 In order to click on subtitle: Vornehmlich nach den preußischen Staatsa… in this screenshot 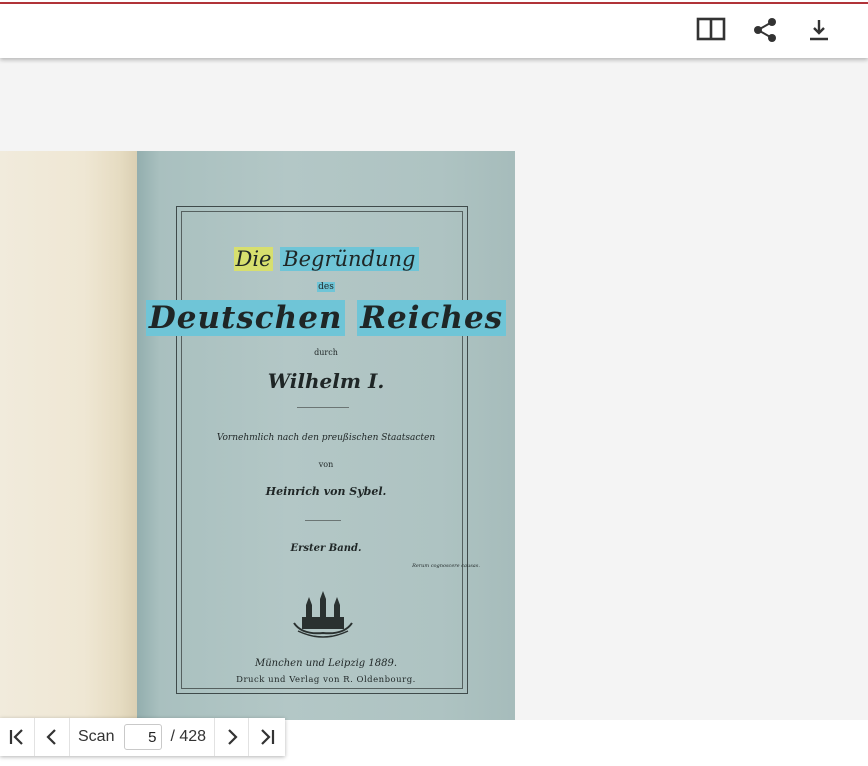, I will do `click(326, 438)`.